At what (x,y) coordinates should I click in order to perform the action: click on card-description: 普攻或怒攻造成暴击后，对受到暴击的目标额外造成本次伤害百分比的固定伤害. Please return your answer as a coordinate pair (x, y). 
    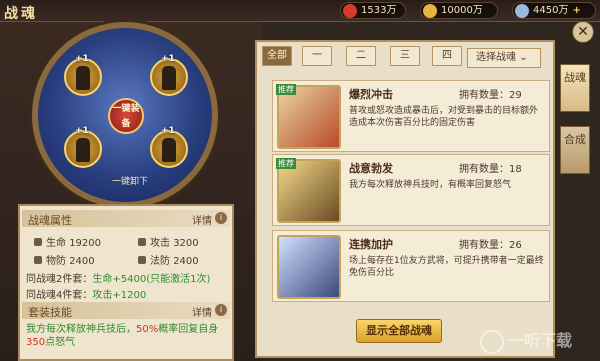
    Looking at the image, I should click on (444, 117).